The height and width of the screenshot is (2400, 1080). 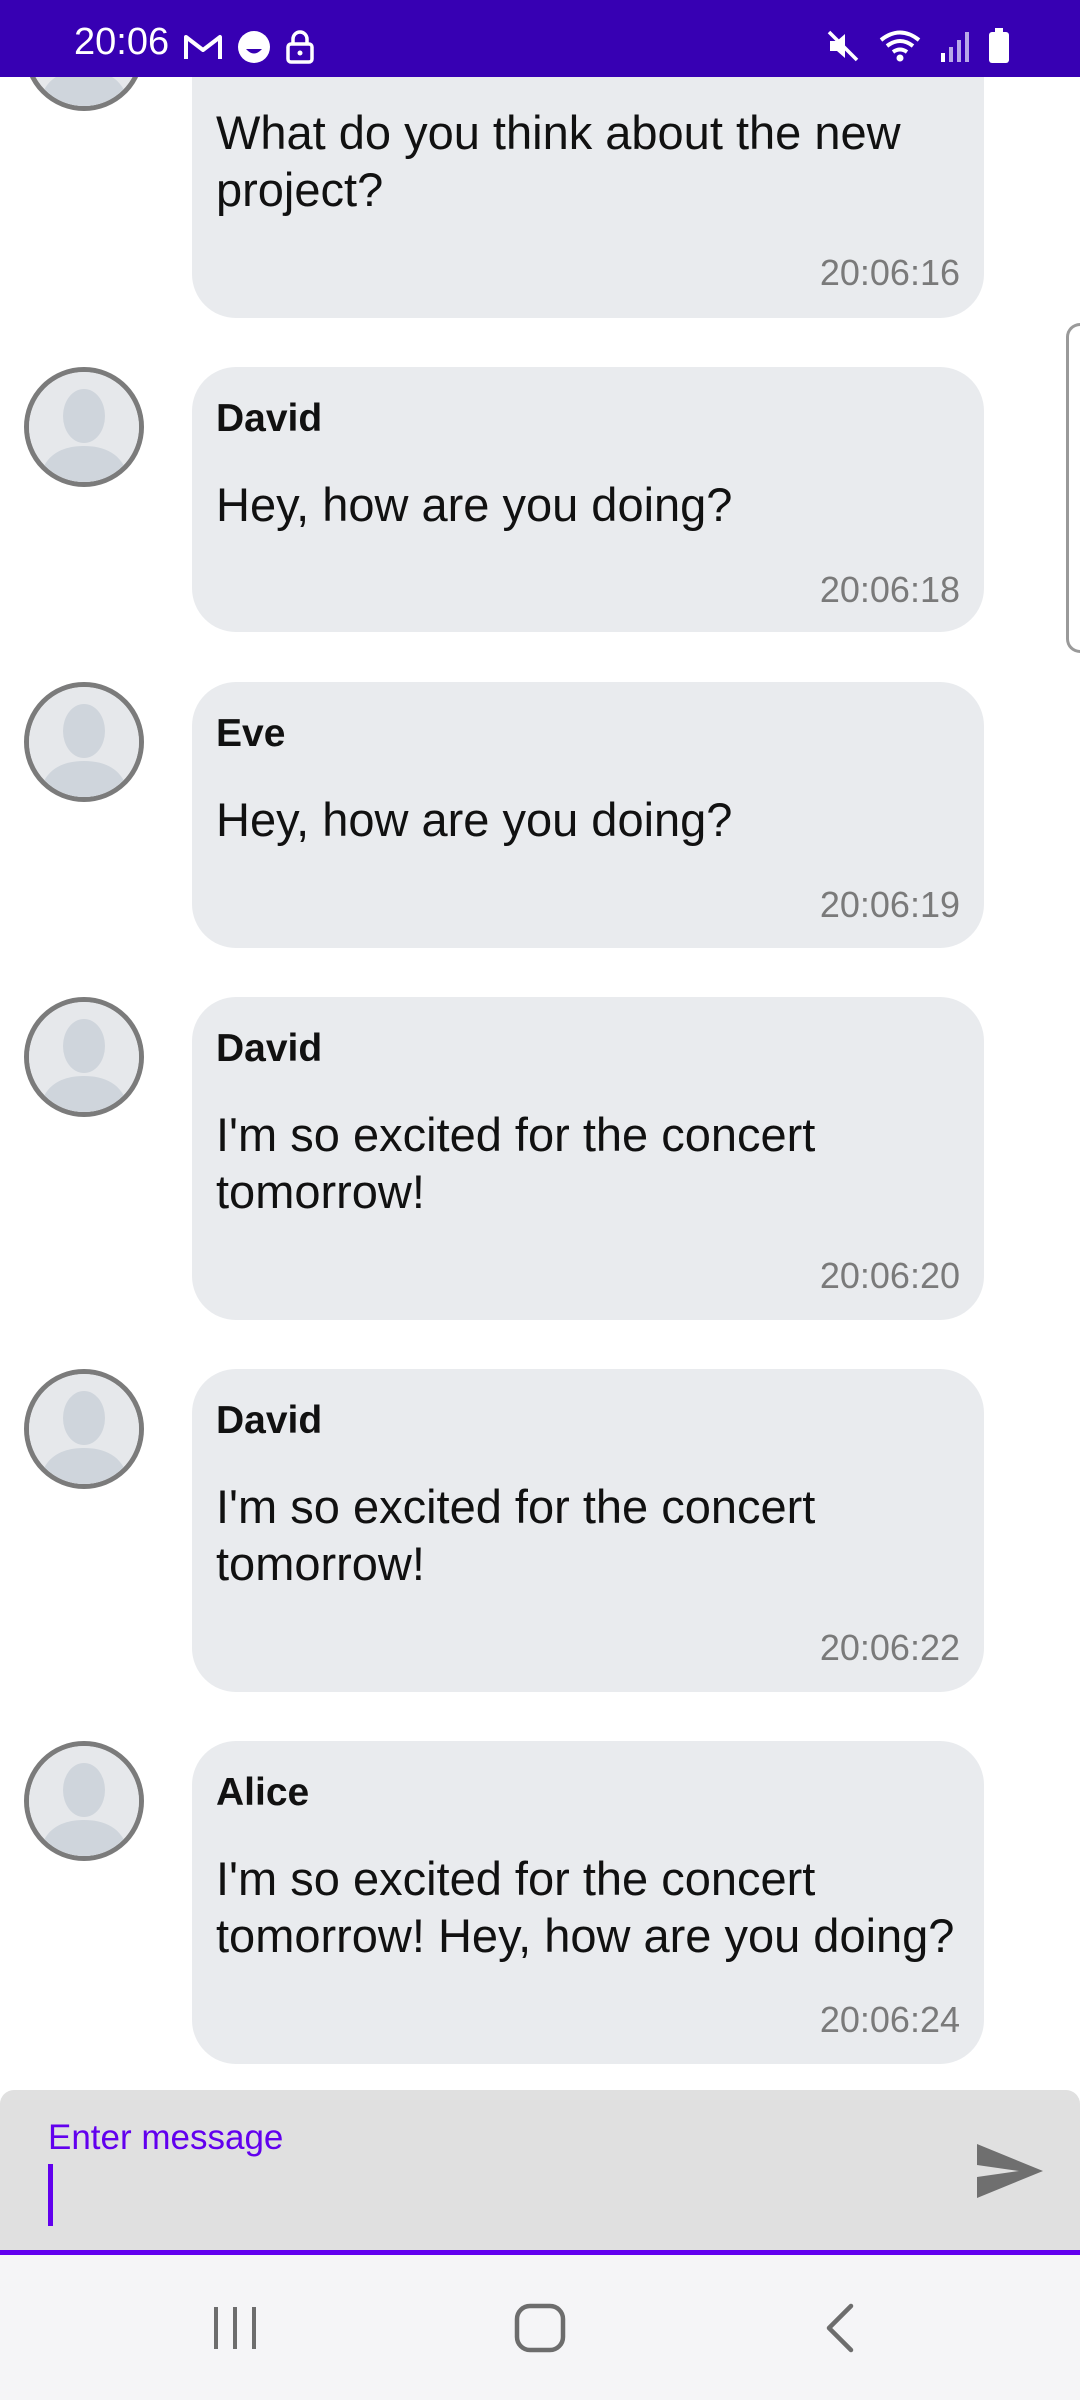 I want to click on status-bar: 20:06, so click(x=540, y=38).